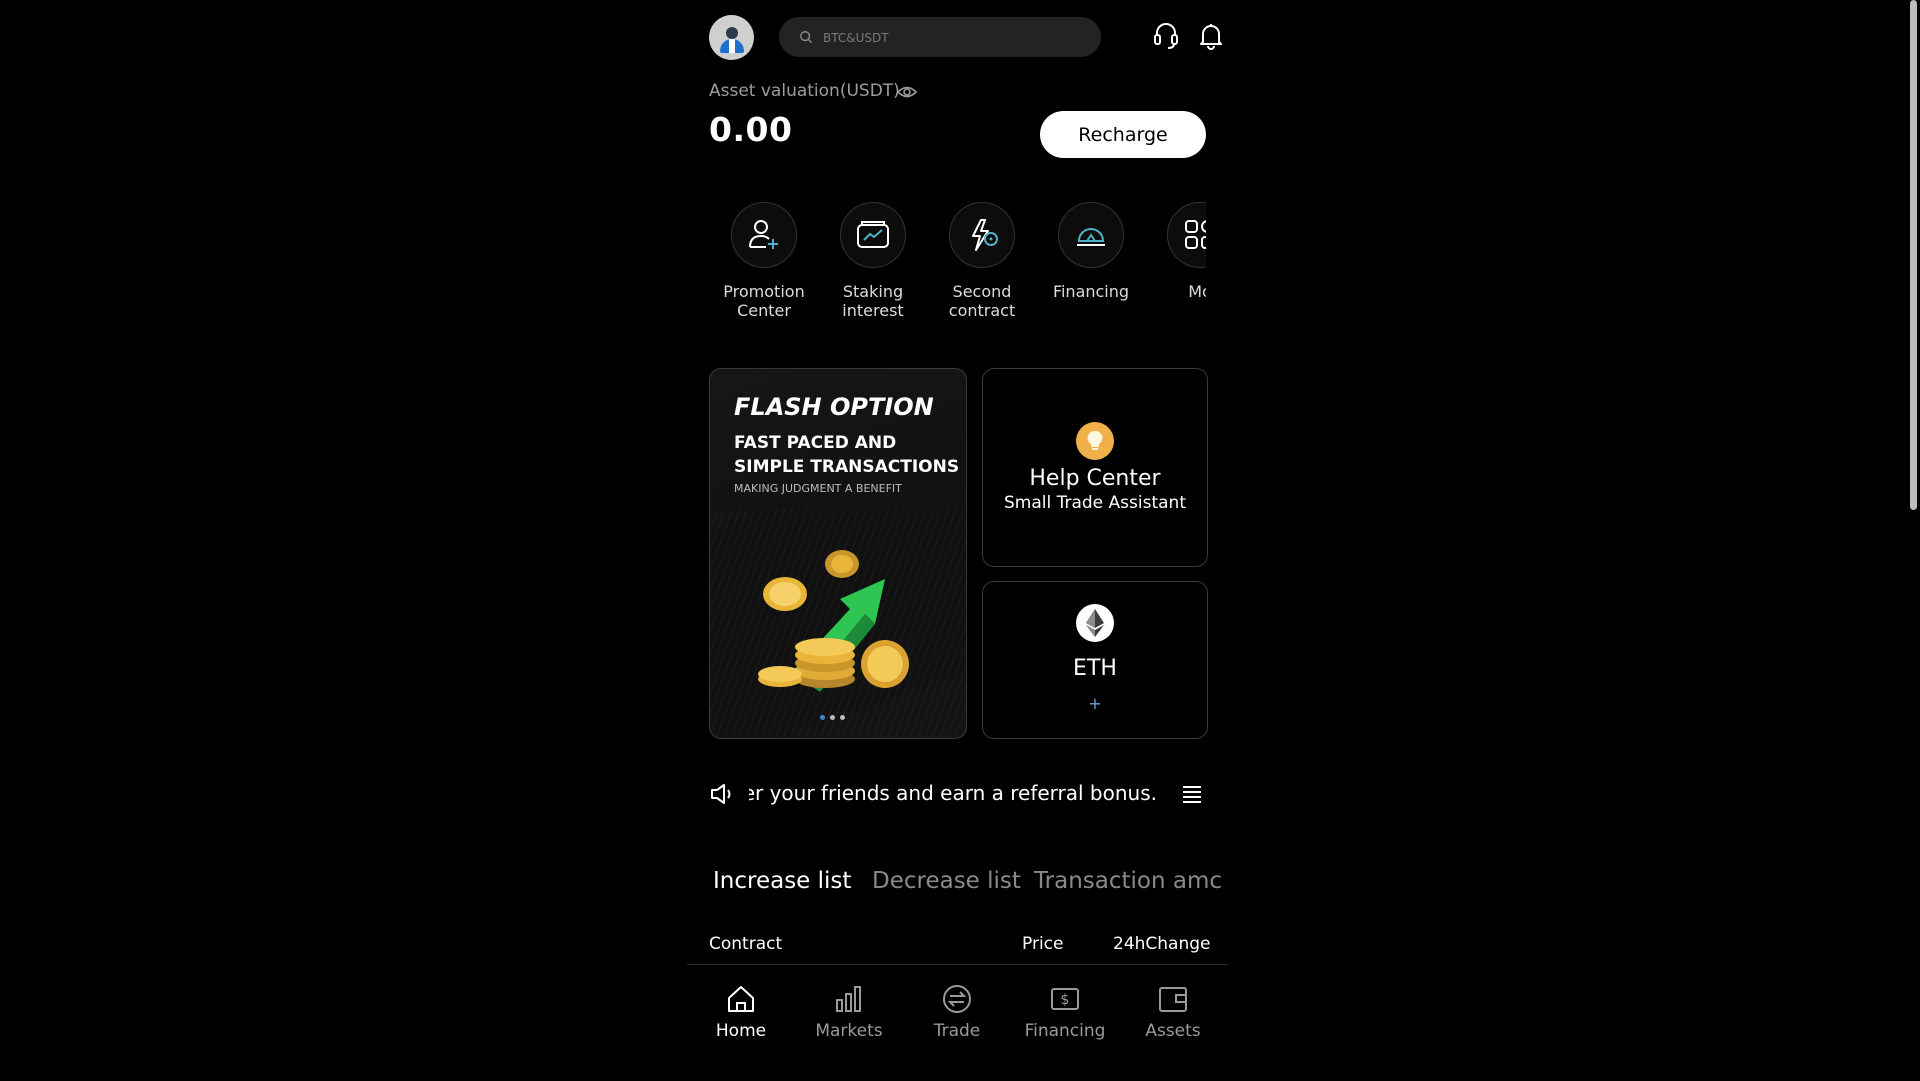 This screenshot has width=1920, height=1081. I want to click on banner-pagination, so click(840, 719).